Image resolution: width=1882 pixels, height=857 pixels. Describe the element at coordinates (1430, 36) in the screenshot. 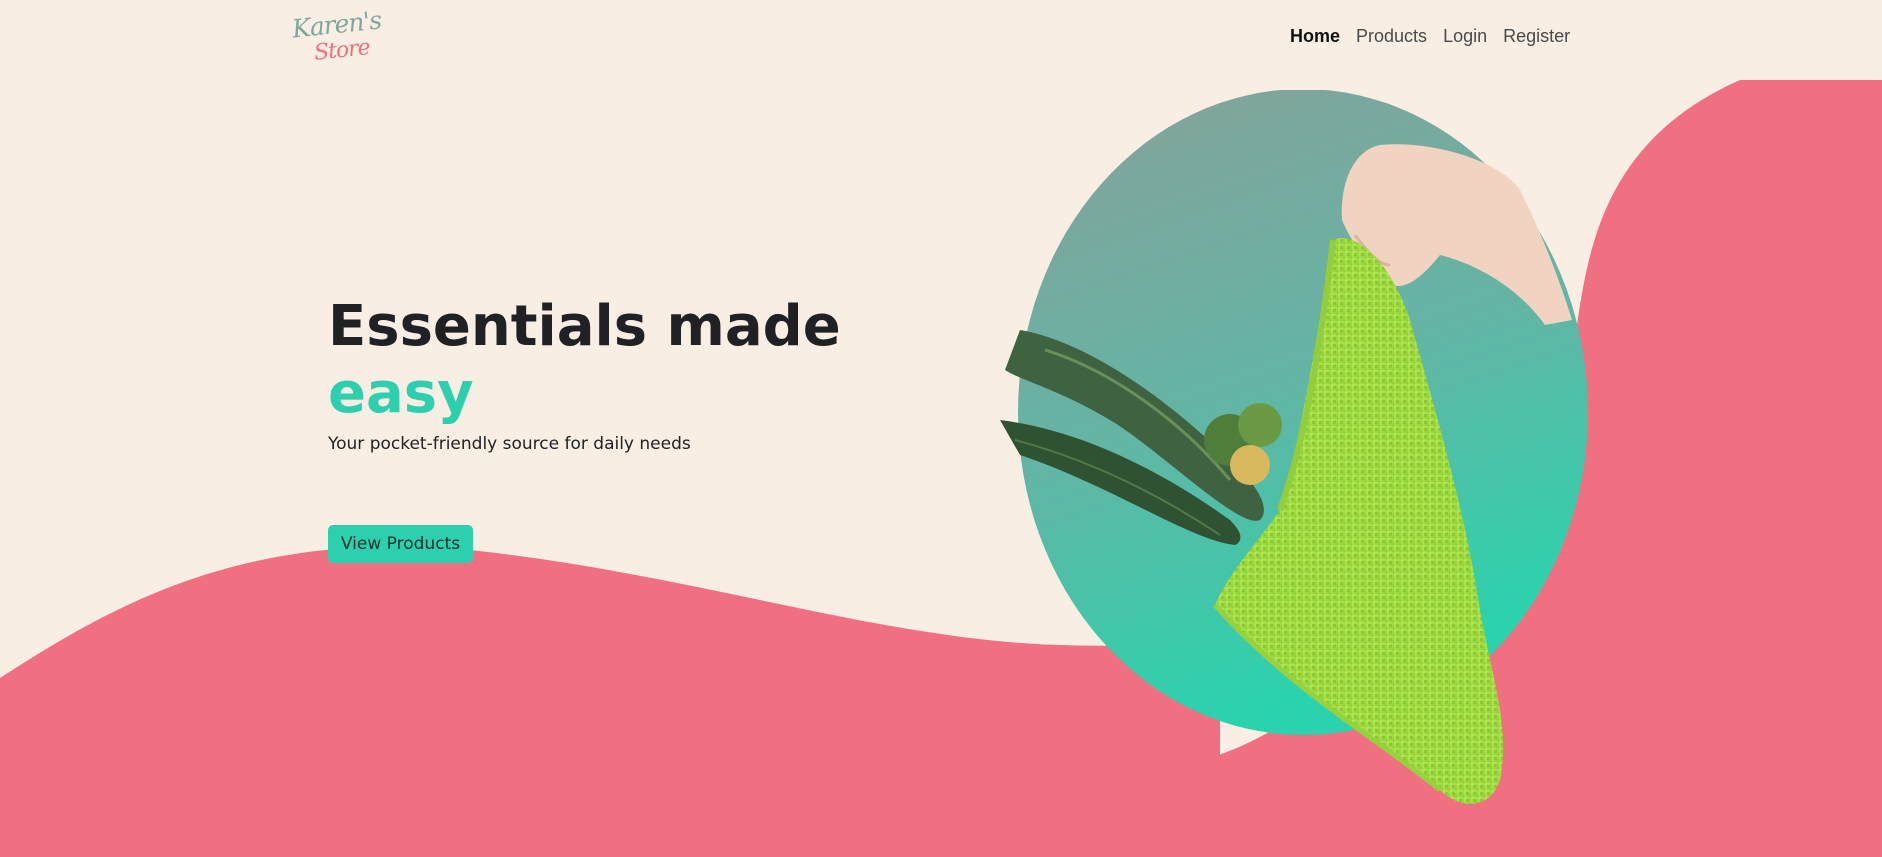

I see `main-nav: Home Products Login Register` at that location.